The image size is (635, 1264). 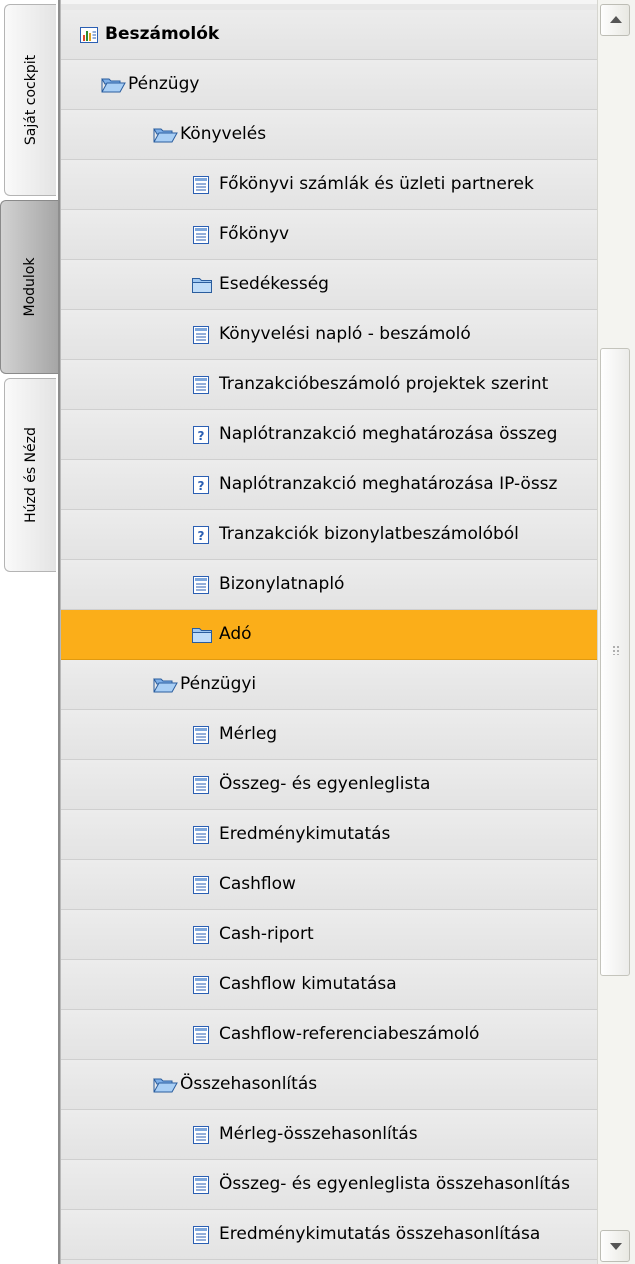 I want to click on tree-item-row: Cashflow kimutatása, so click(x=329, y=985).